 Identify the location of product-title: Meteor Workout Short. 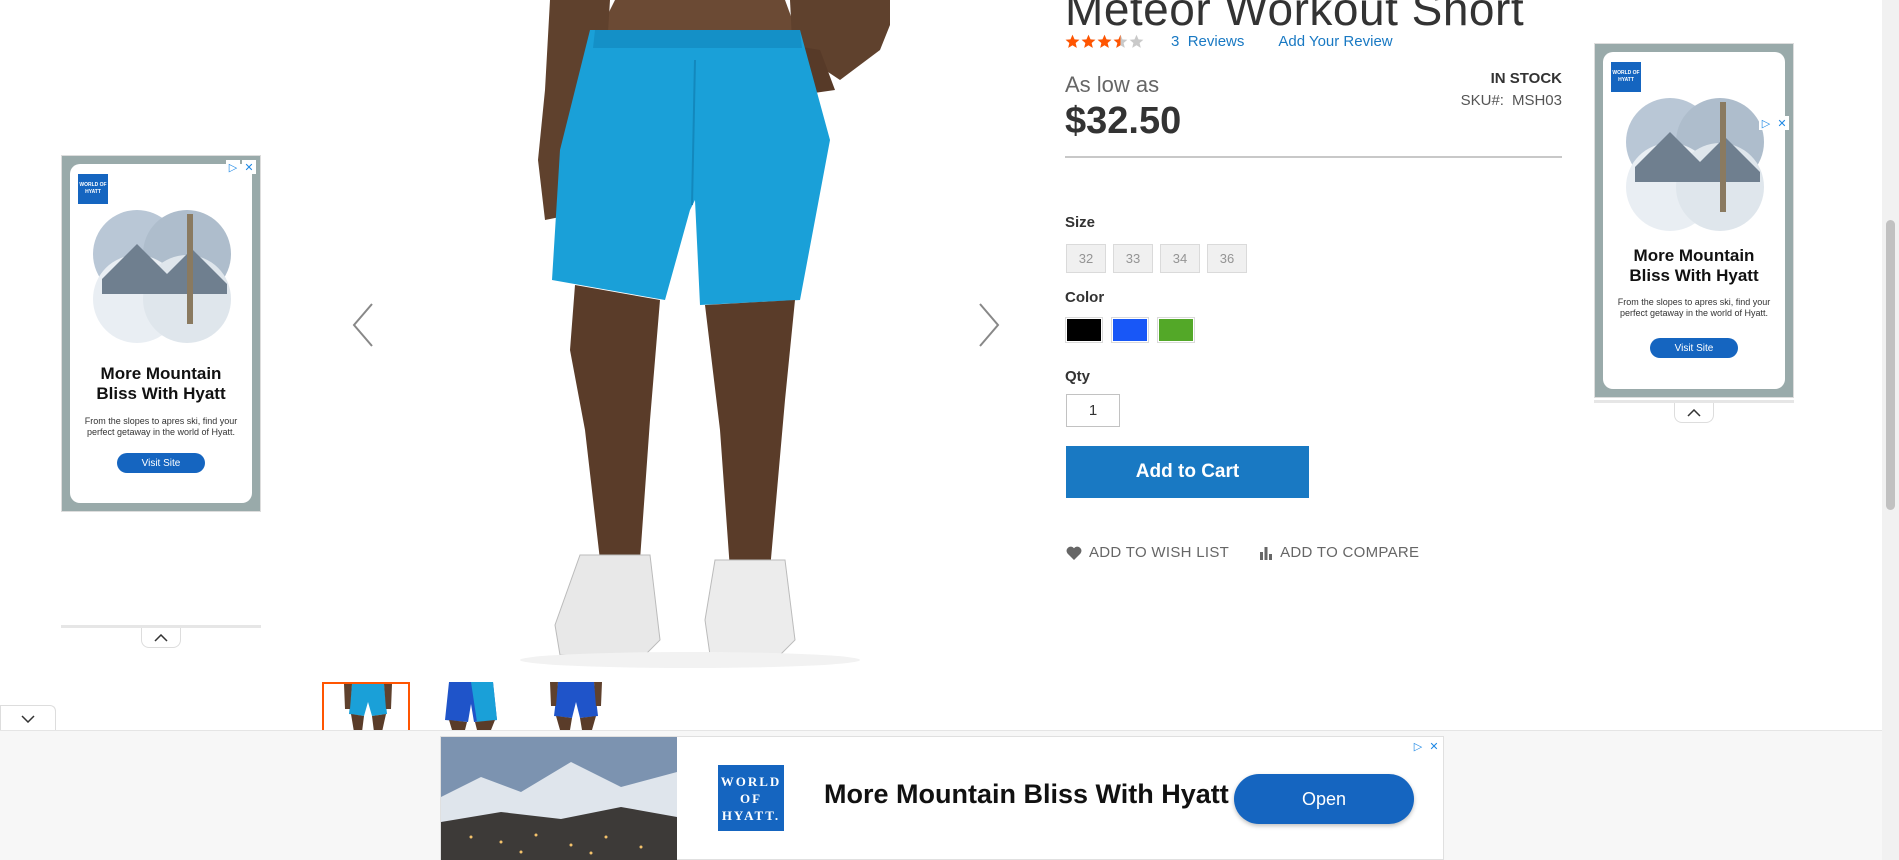
(1295, 17).